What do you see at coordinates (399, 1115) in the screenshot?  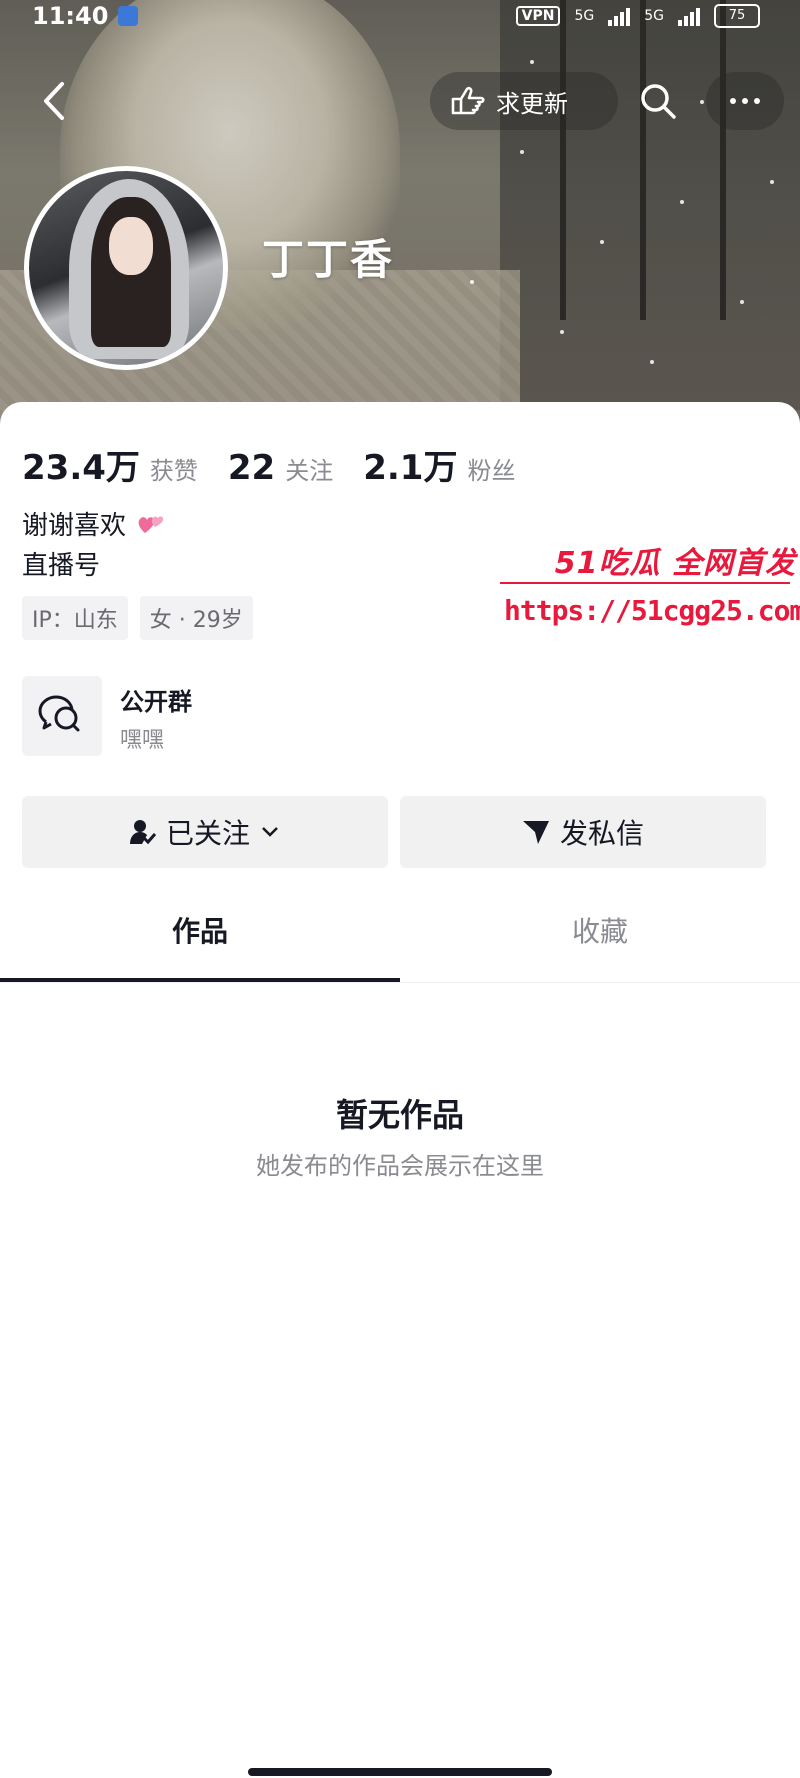 I see `empty-state-title: 暂无作品` at bounding box center [399, 1115].